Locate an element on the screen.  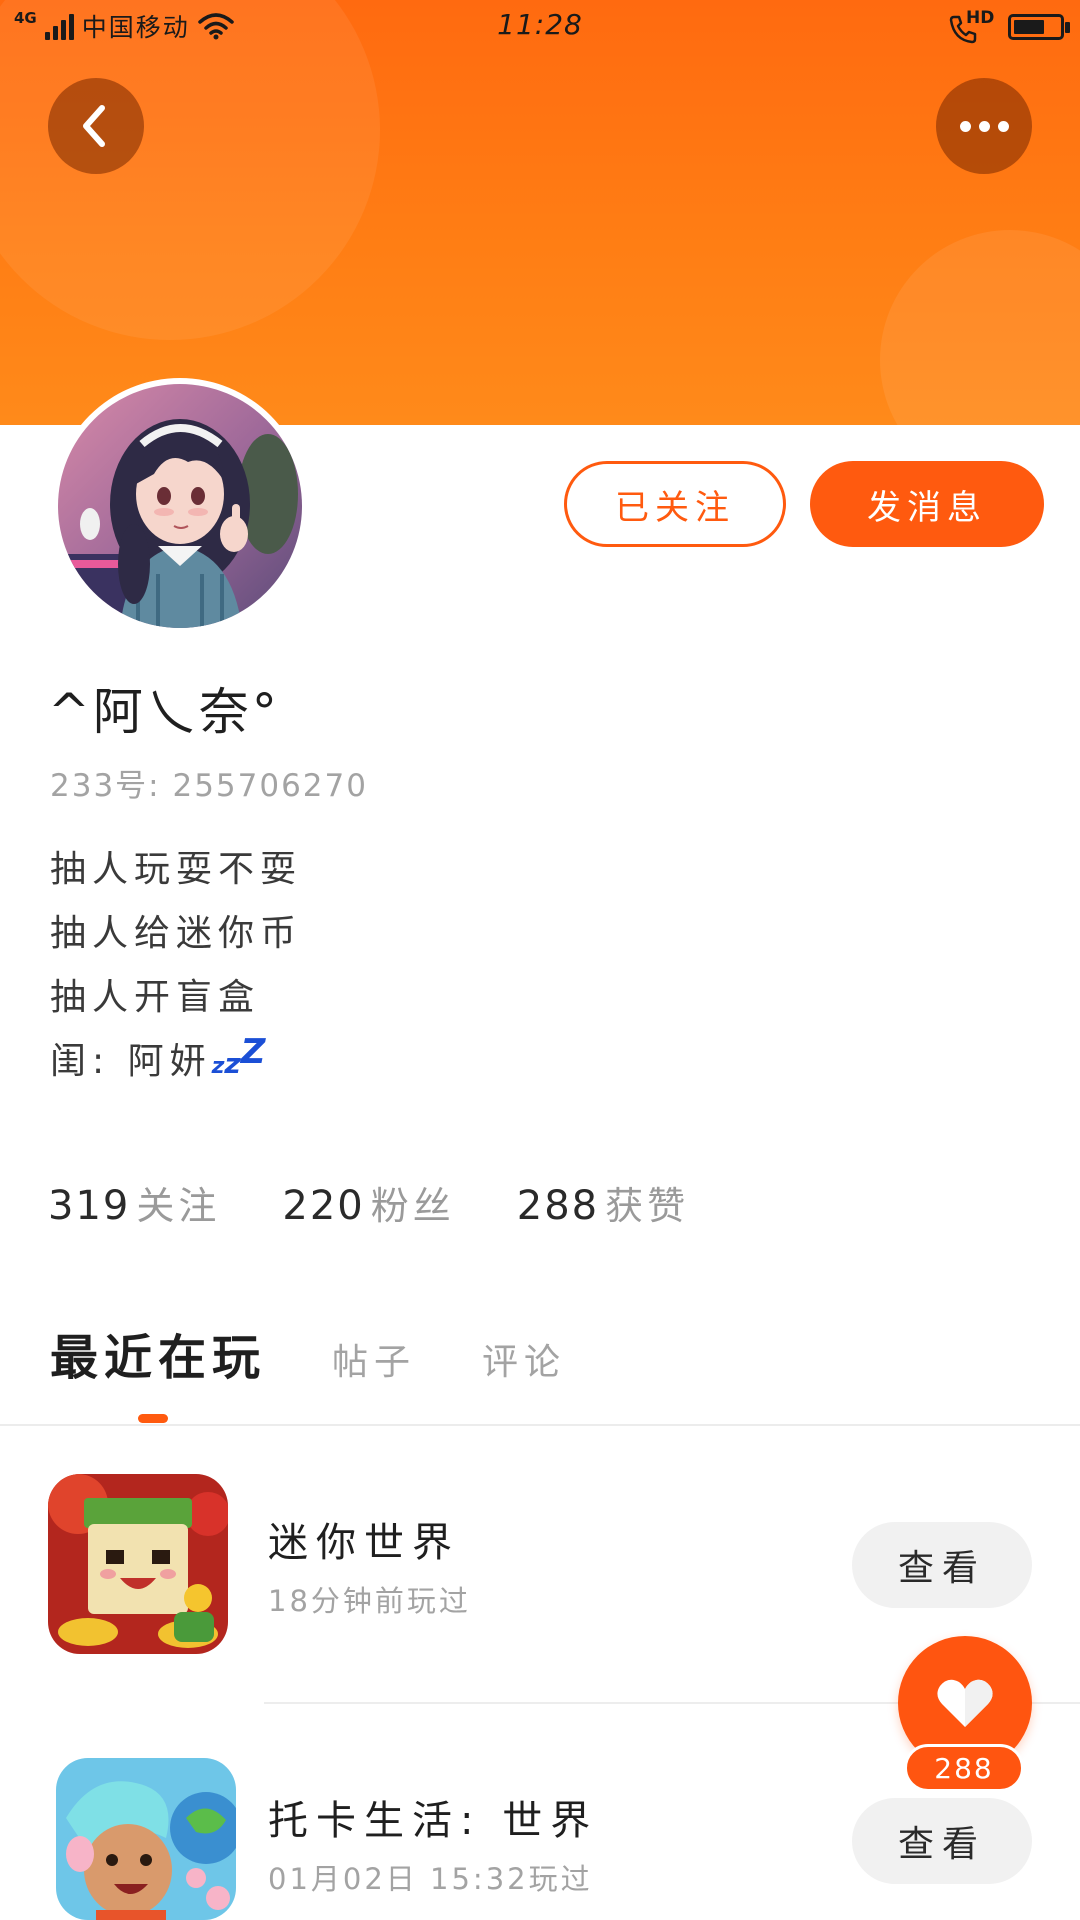
stat-followers: 220 粉丝 is located at coordinates (368, 1202).